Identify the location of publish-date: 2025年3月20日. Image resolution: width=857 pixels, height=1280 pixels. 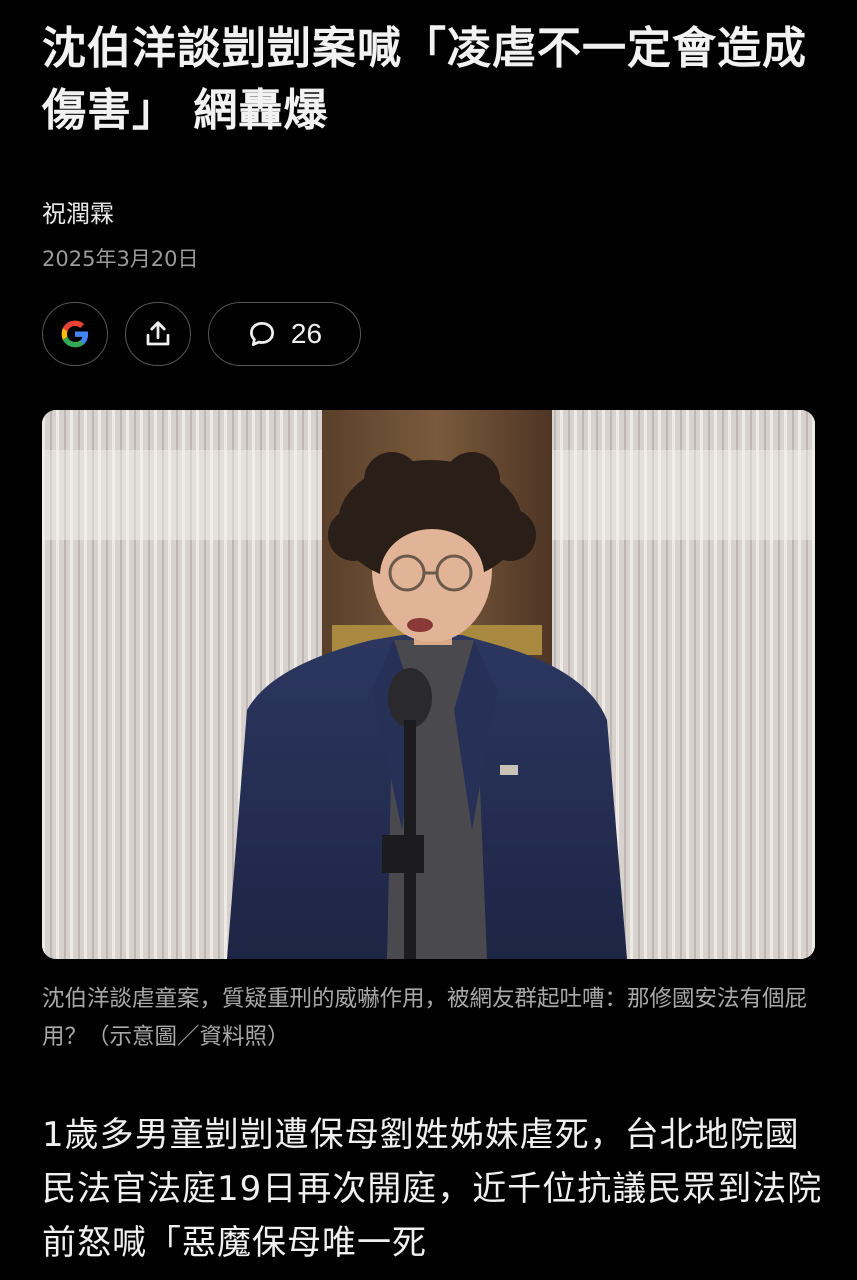
(120, 259).